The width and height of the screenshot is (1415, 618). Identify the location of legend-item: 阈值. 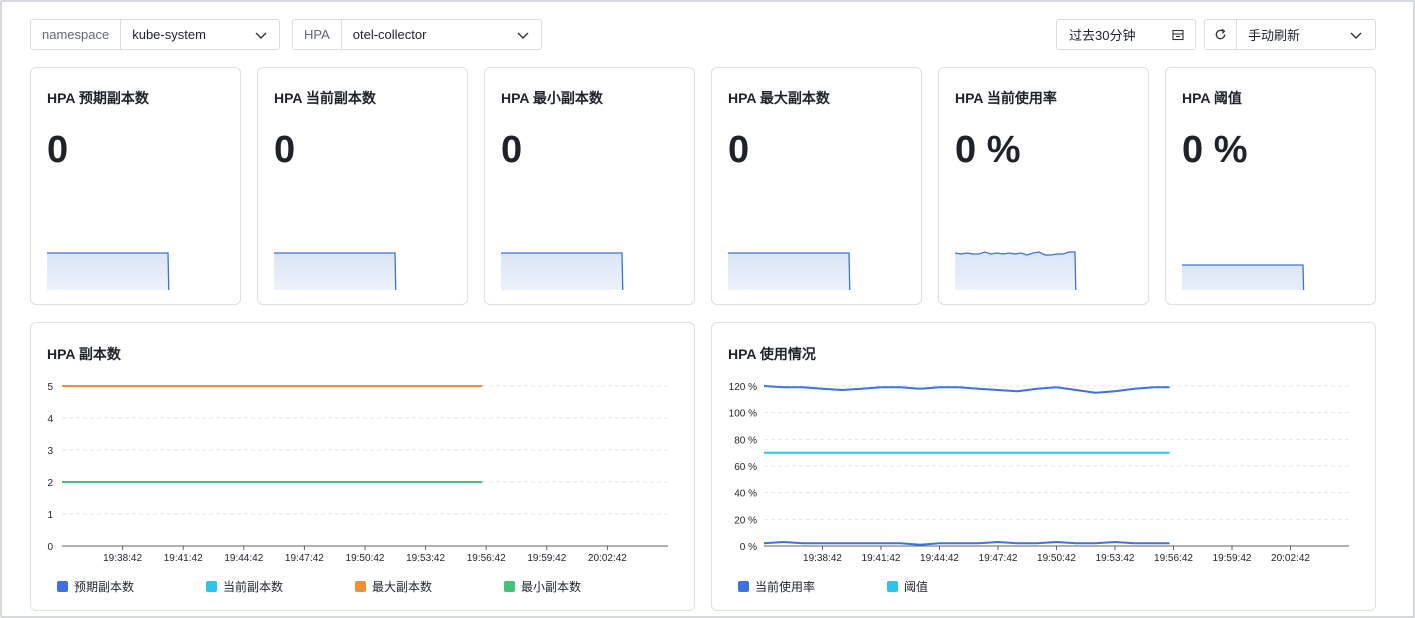
(907, 586).